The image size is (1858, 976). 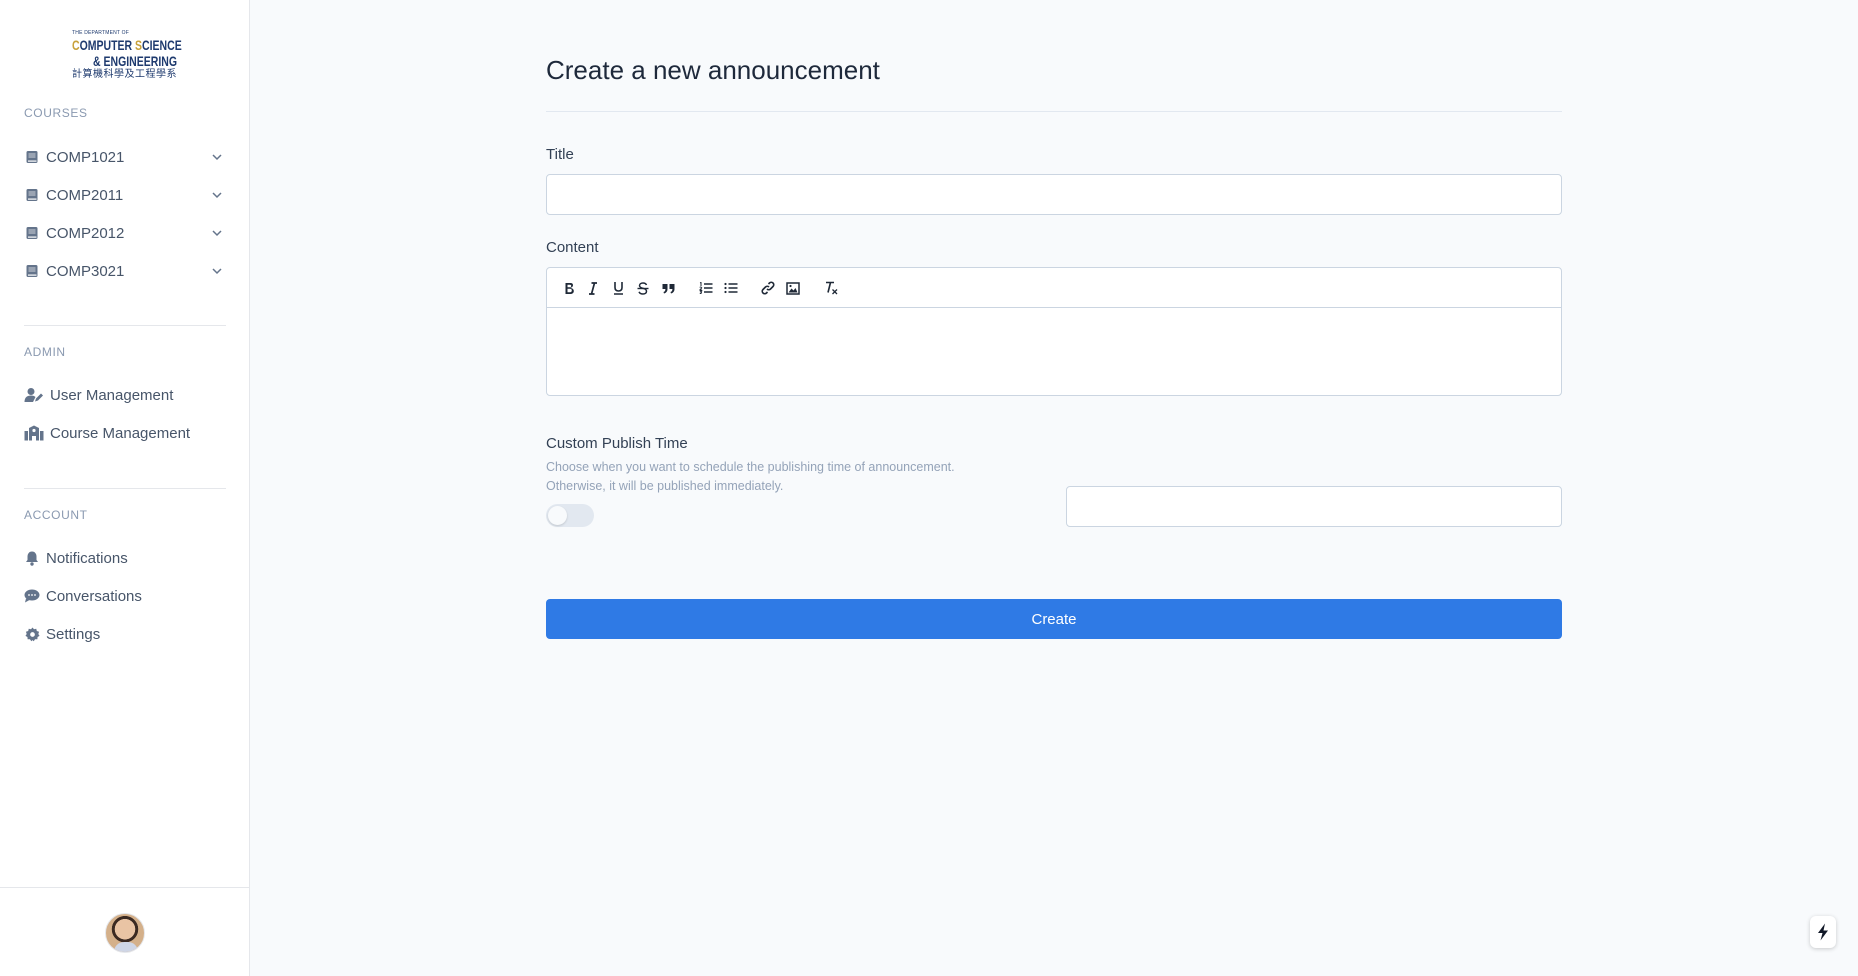 What do you see at coordinates (668, 288) in the screenshot?
I see `blockquote-icon` at bounding box center [668, 288].